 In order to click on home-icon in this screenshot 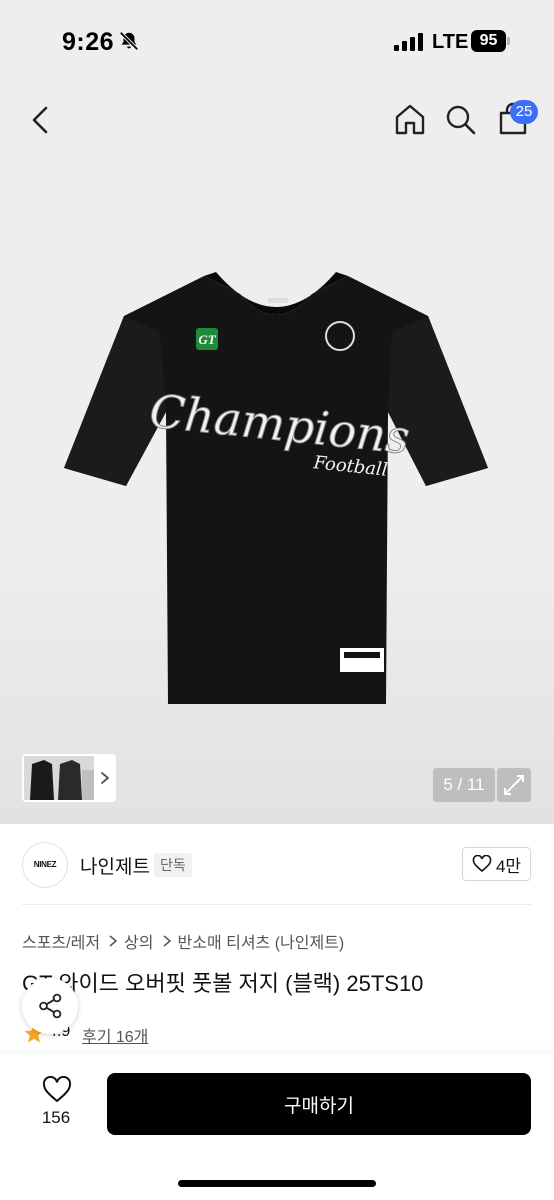, I will do `click(410, 119)`.